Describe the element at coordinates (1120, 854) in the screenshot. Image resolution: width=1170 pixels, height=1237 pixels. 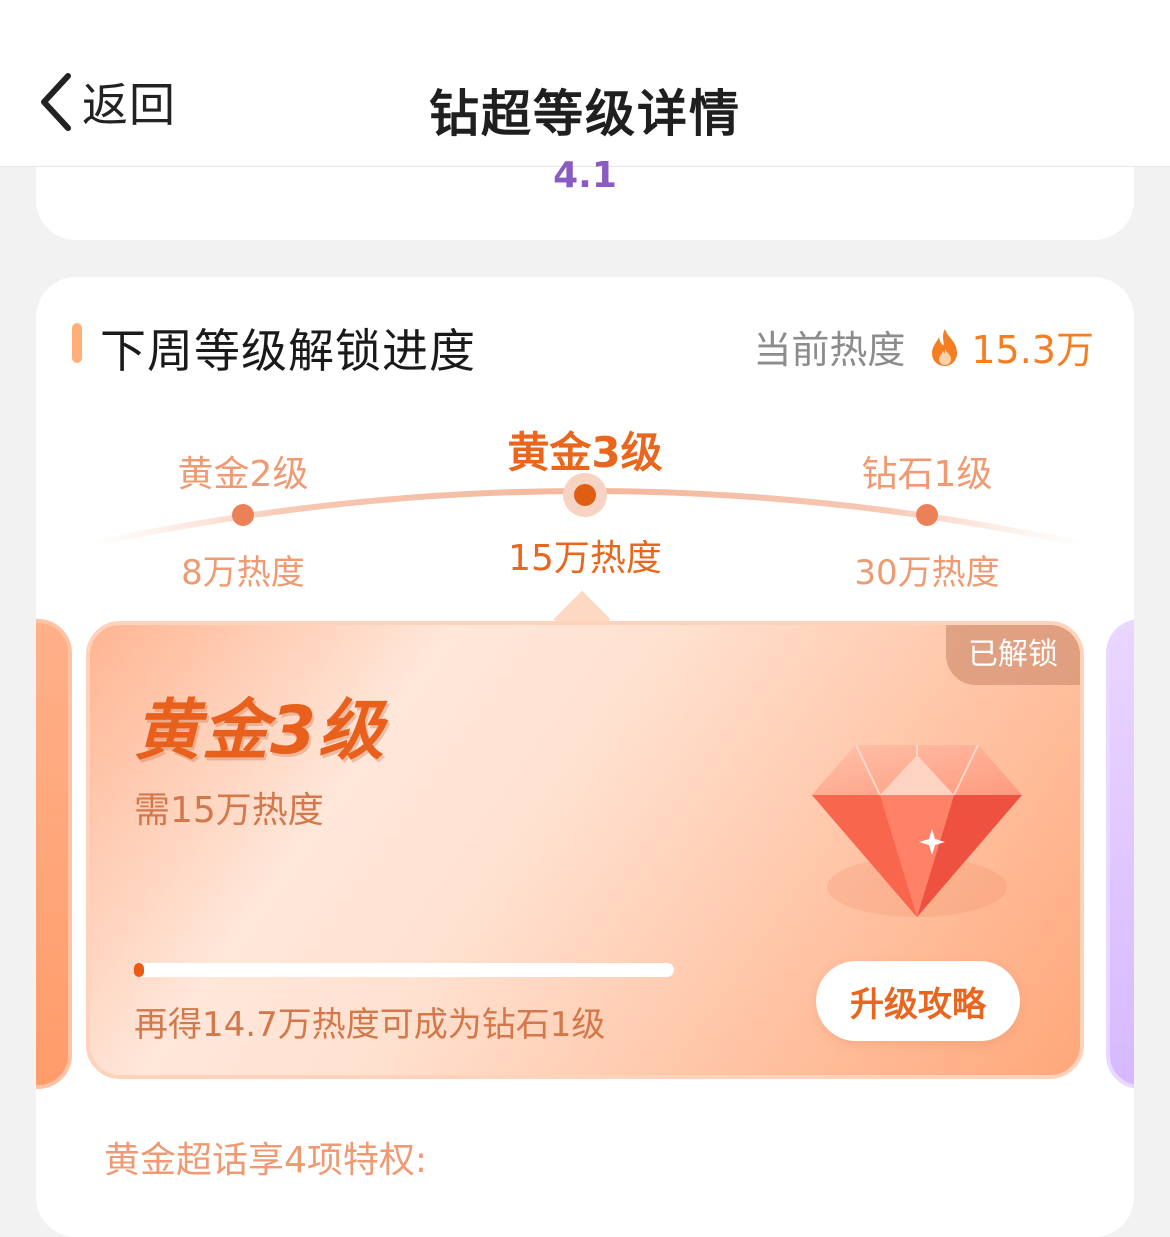
I see `next-level-card` at that location.